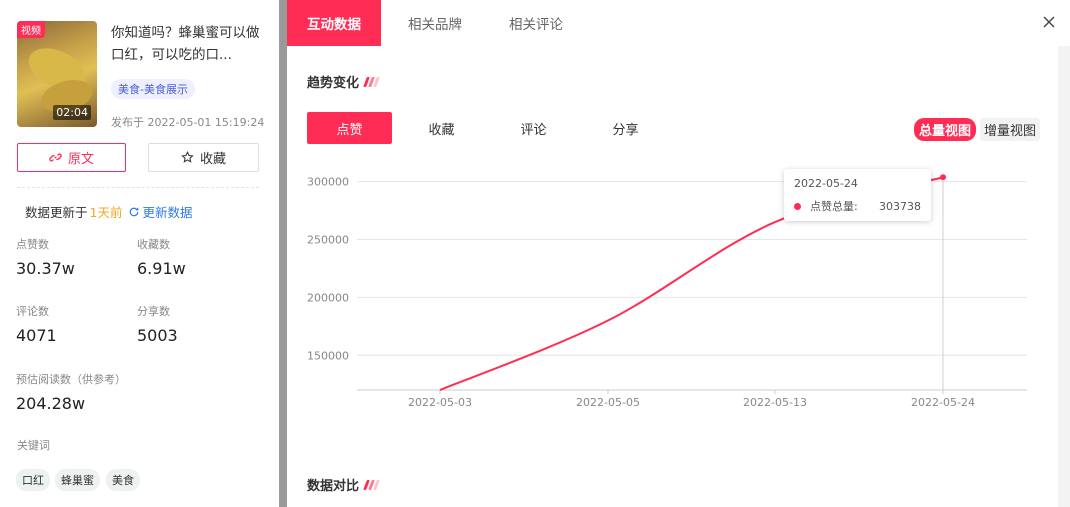 This screenshot has height=507, width=1070. I want to click on metric-tab-favorites: 收藏, so click(441, 128).